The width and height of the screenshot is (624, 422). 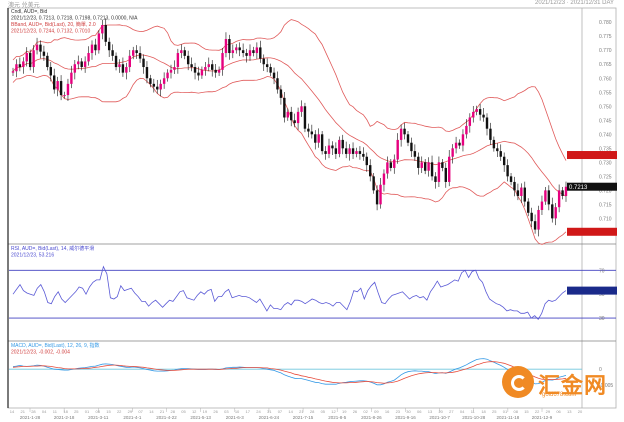 I want to click on x-date-label: 2021-7-15, so click(x=303, y=417).